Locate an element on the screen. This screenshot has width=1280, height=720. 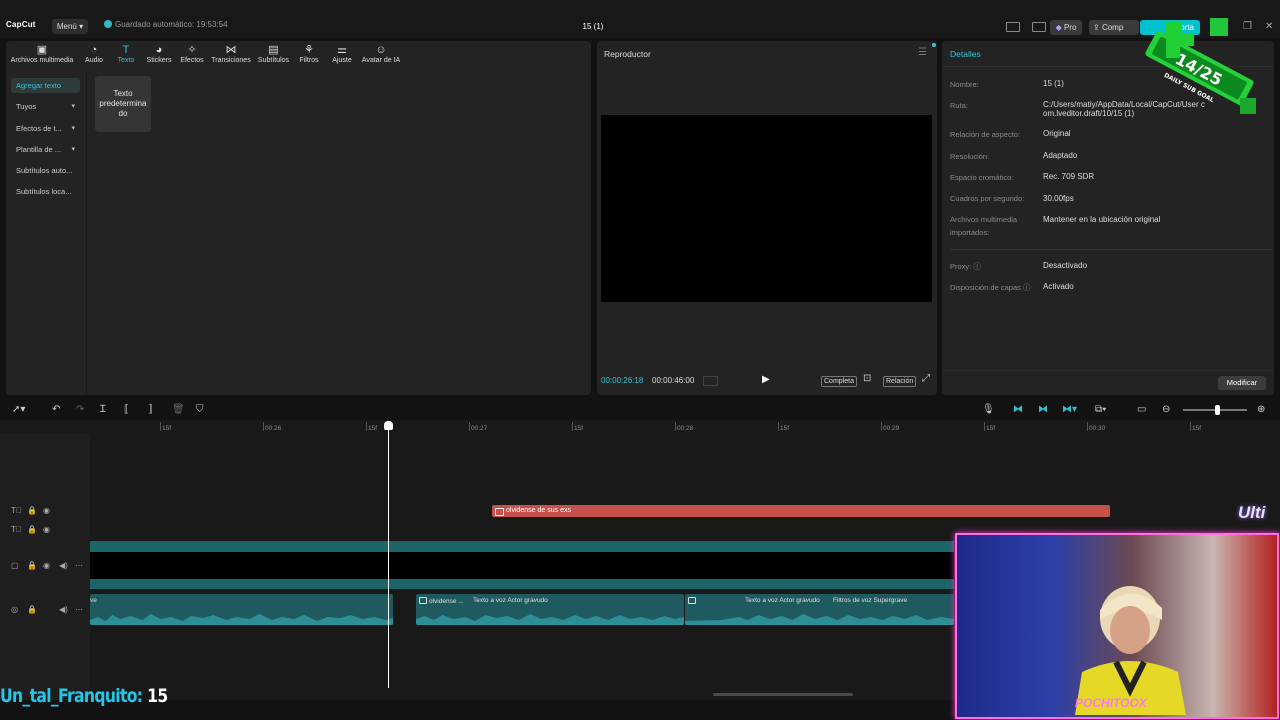
layout-icon is located at coordinates (1013, 27).